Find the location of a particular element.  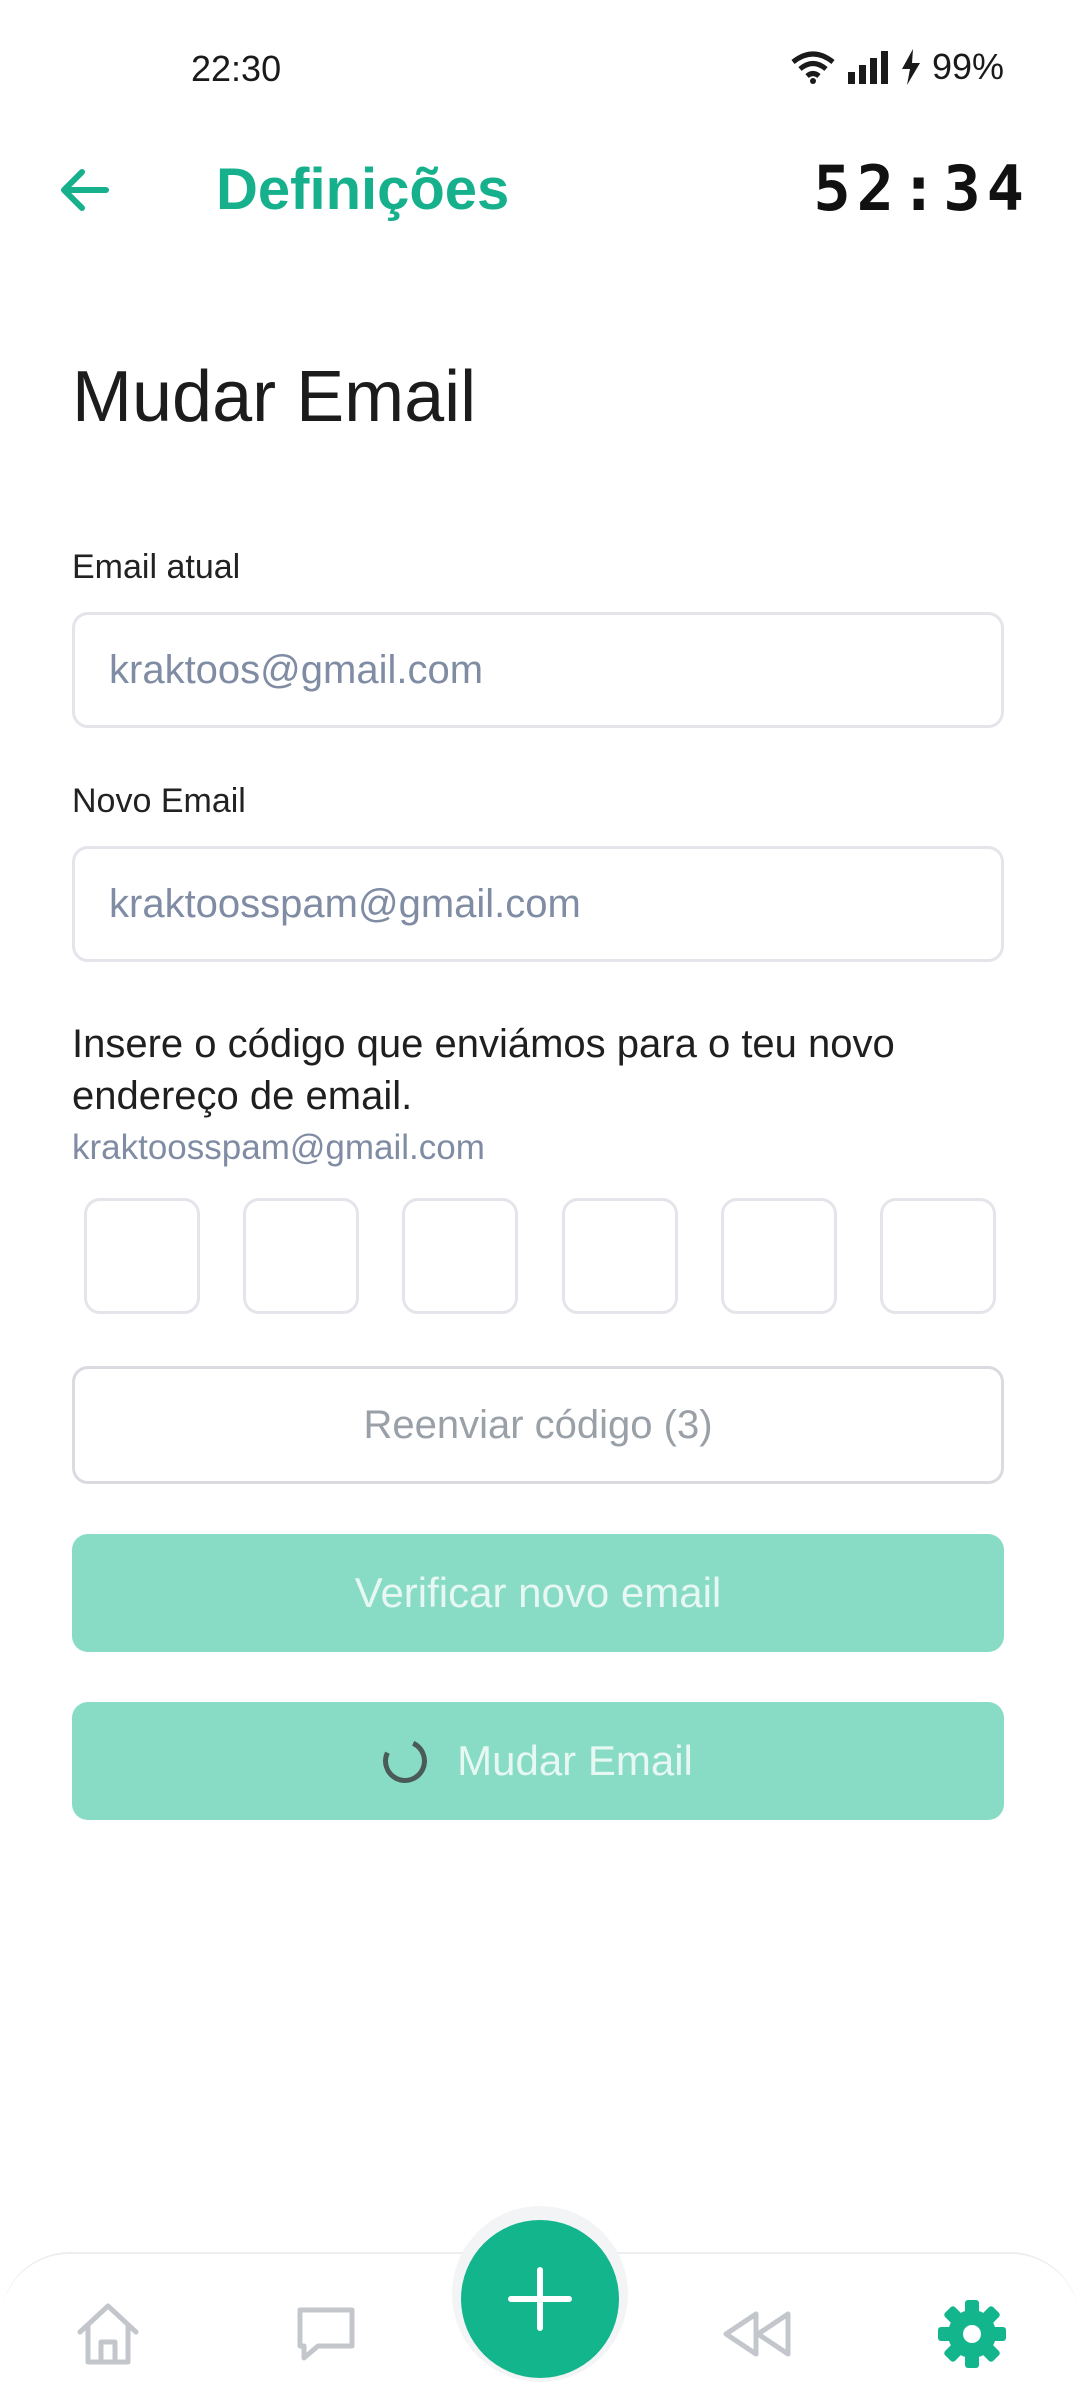

new-email-value: kraktoosspam@gmail.com is located at coordinates (345, 903).